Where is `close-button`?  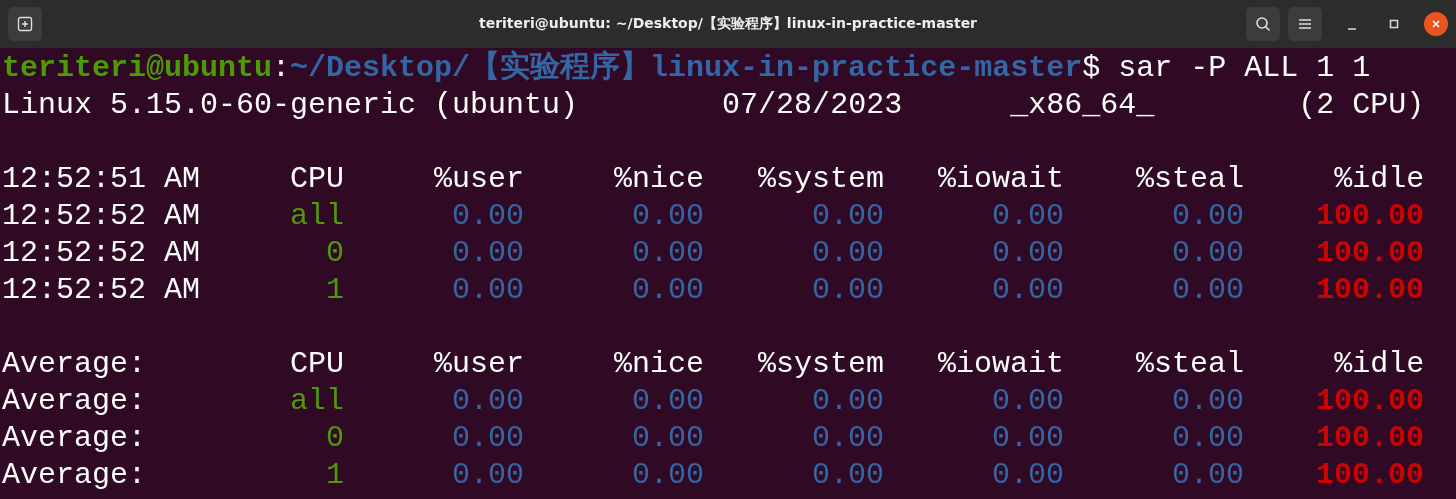 close-button is located at coordinates (1436, 24).